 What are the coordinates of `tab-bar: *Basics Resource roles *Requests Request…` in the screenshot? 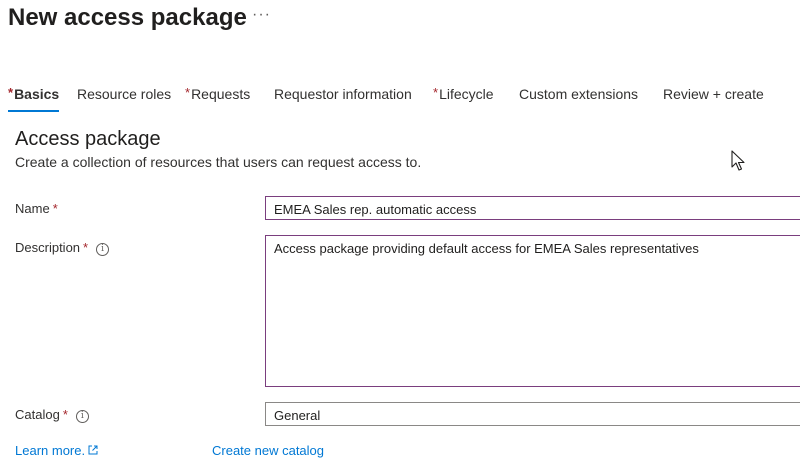 It's located at (400, 99).